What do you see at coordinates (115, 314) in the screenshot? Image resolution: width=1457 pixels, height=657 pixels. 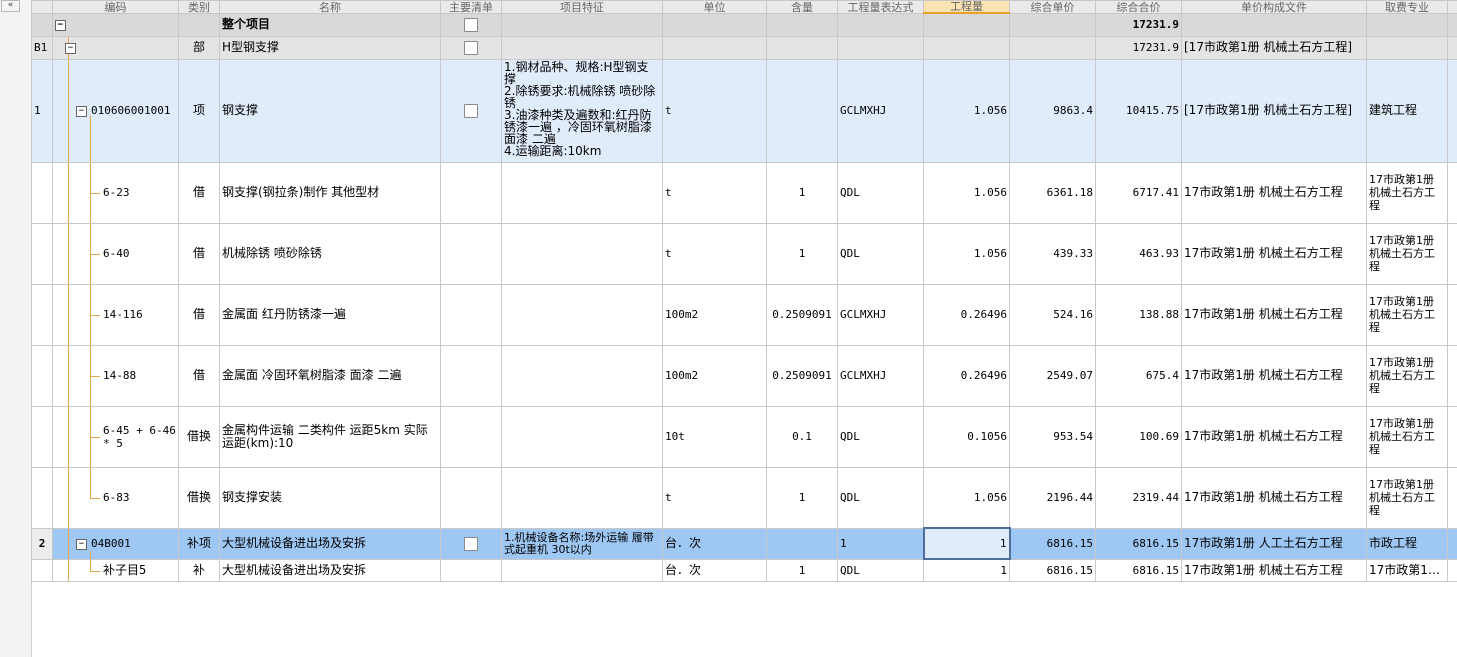 I see `code-cell: 14-116` at bounding box center [115, 314].